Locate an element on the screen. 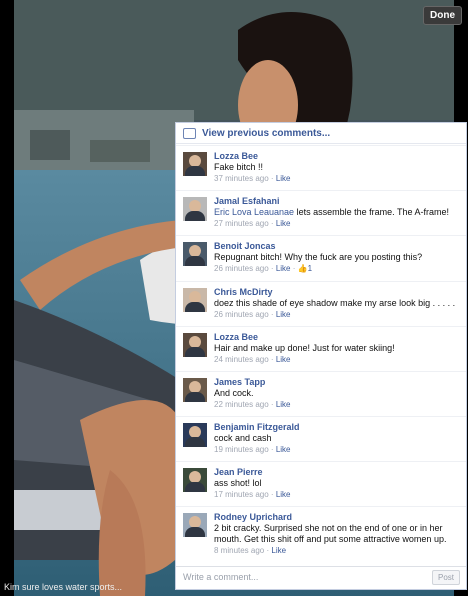 The image size is (468, 596). post-button: Post is located at coordinates (445, 577).